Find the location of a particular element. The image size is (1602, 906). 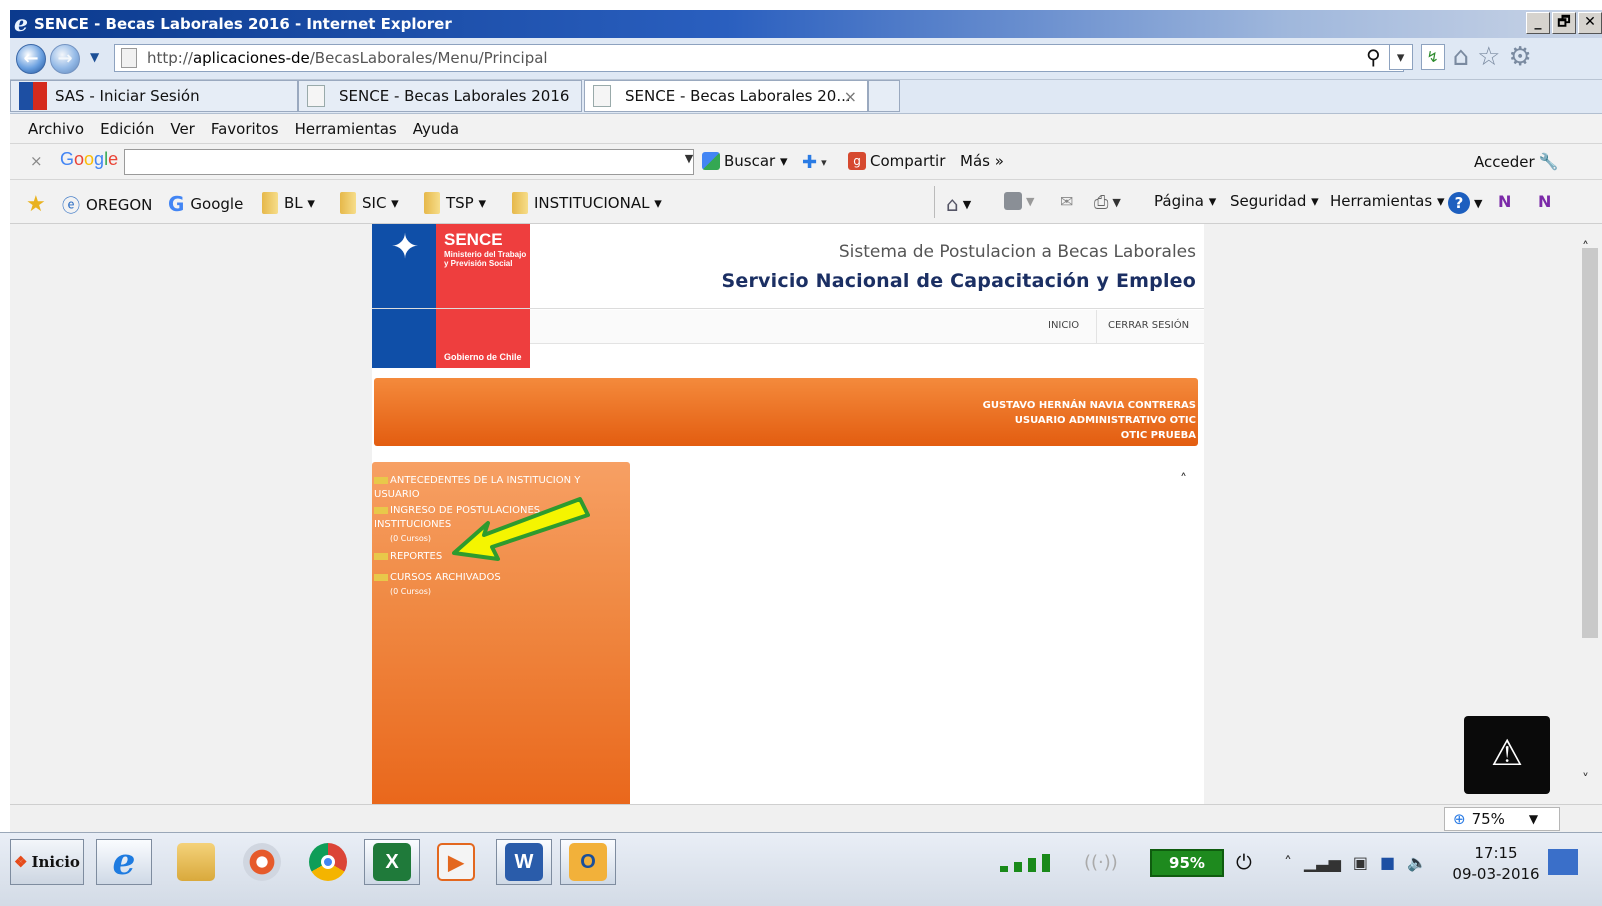

fav-tsp: TSP ▾ is located at coordinates (455, 203).